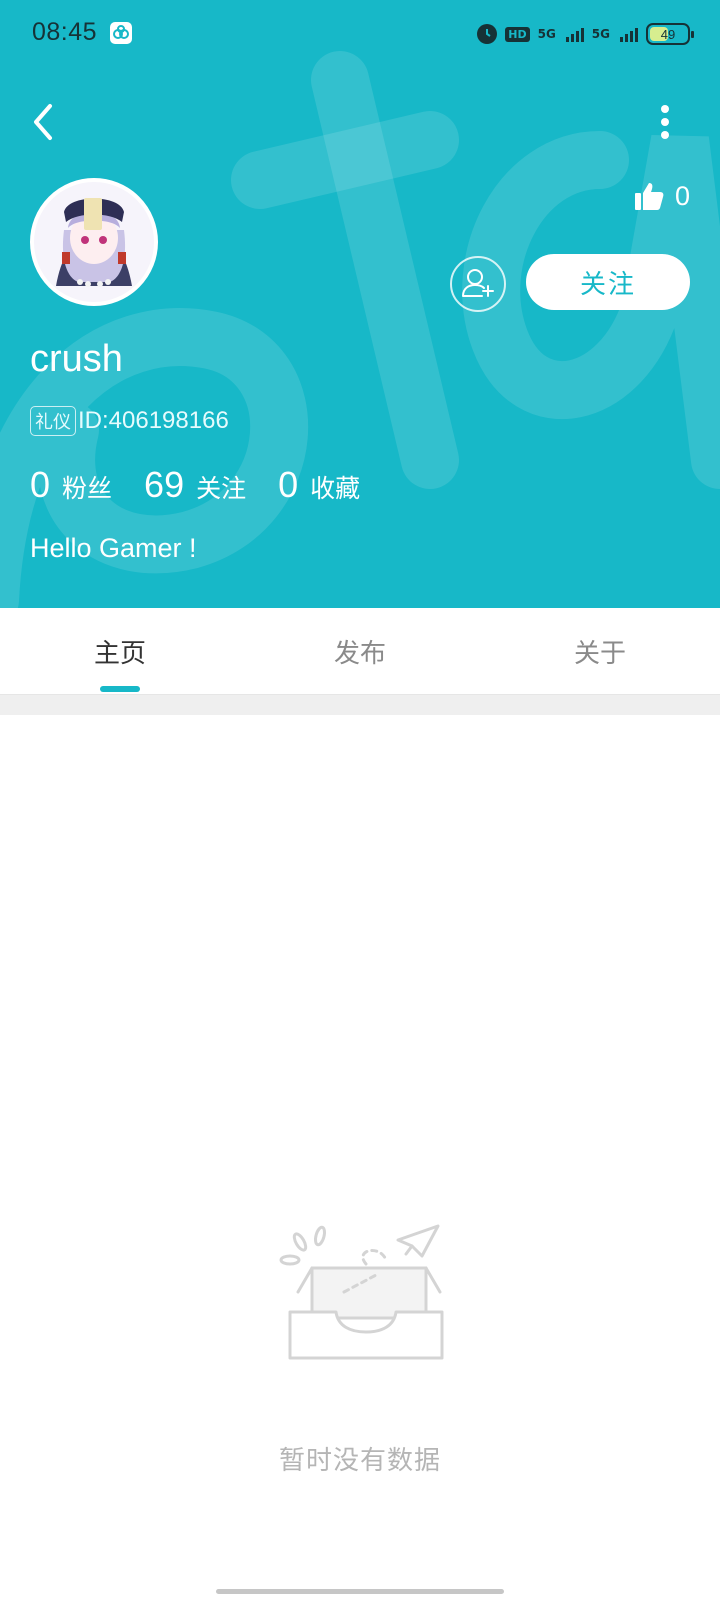  I want to click on alarm-icon, so click(487, 34).